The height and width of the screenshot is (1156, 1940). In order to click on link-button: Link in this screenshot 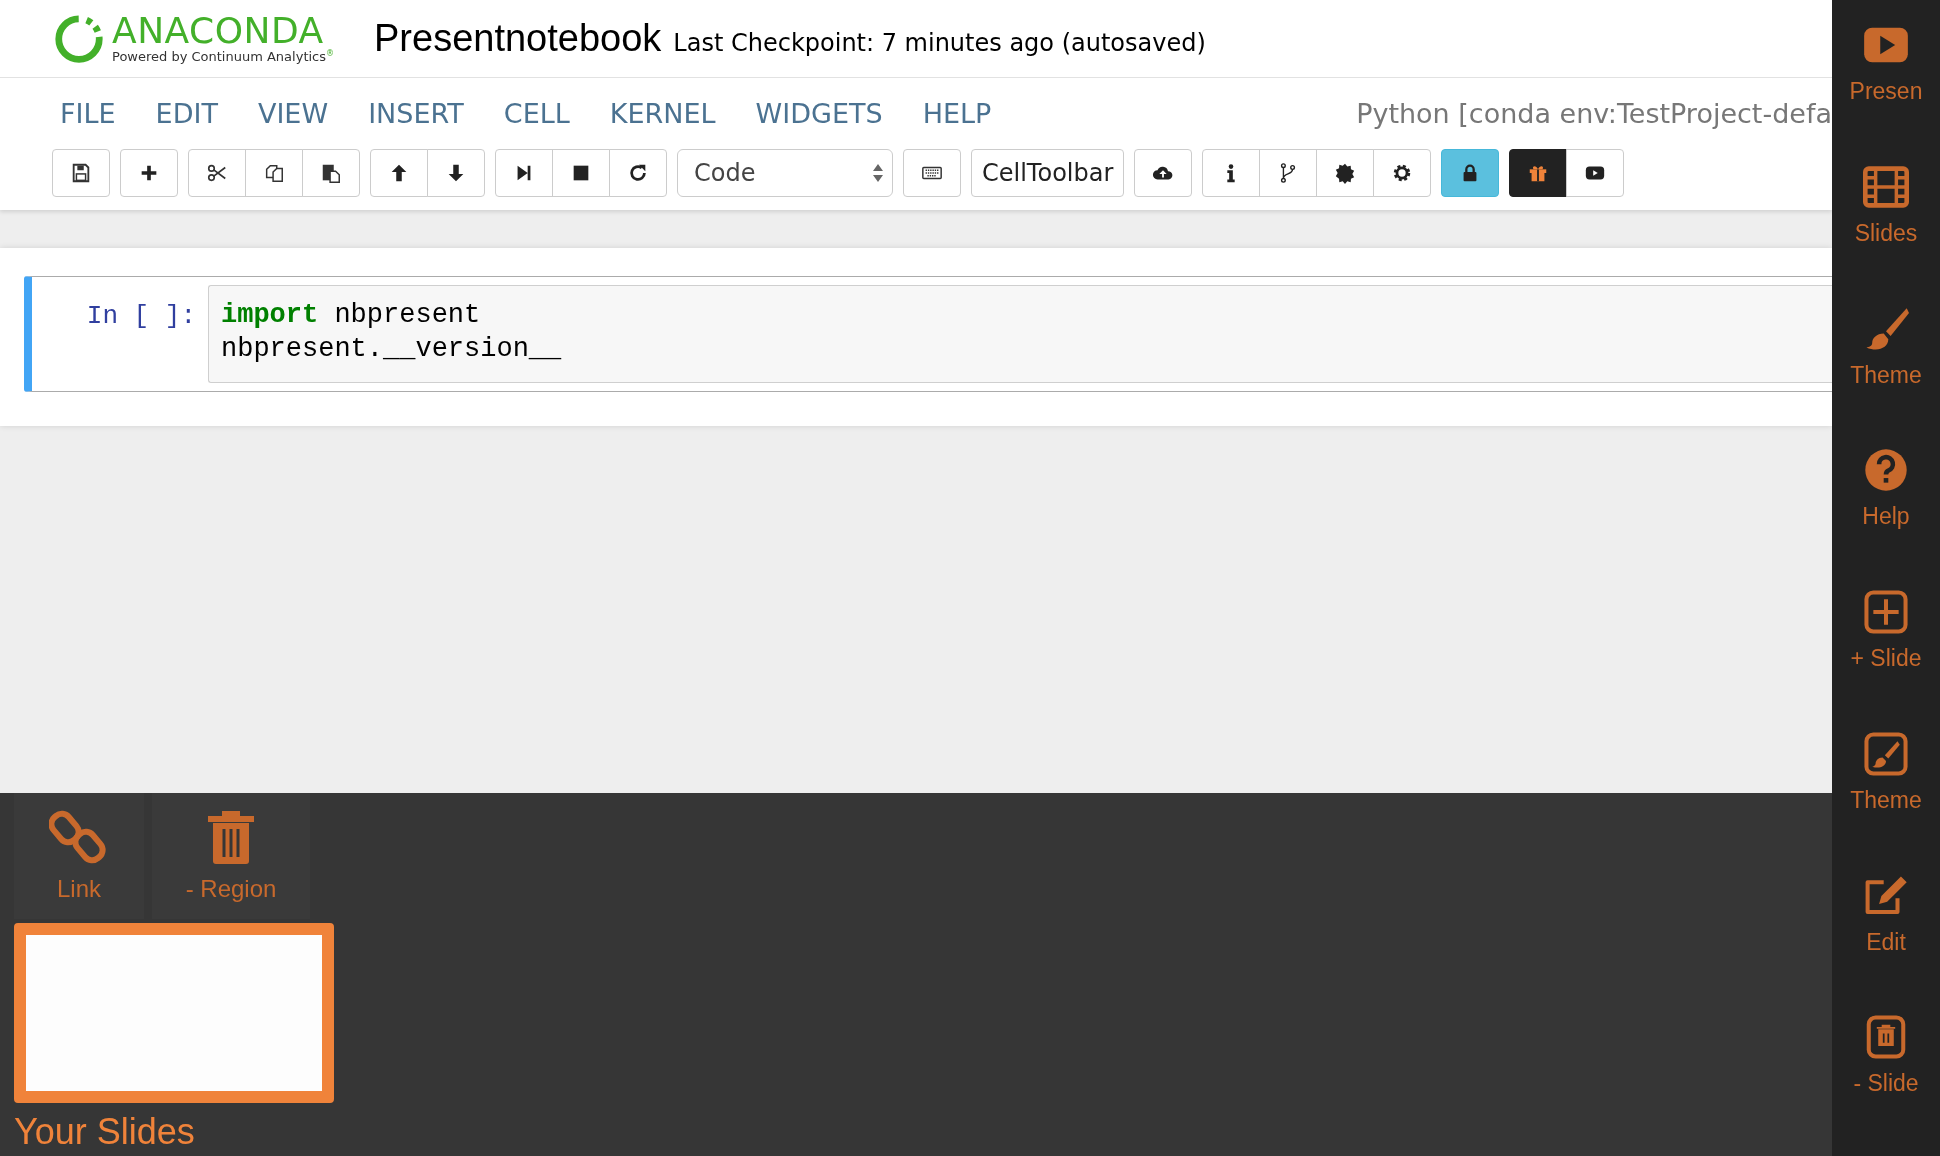, I will do `click(79, 856)`.